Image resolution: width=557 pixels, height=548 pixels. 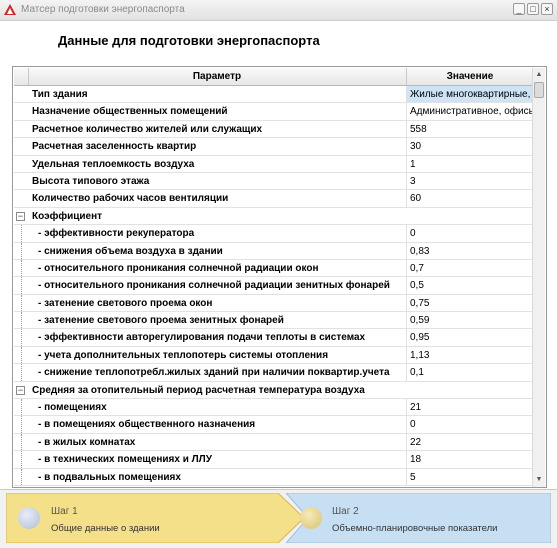 I want to click on param-label: Удельная теплоемкость воздуха, so click(x=217, y=163).